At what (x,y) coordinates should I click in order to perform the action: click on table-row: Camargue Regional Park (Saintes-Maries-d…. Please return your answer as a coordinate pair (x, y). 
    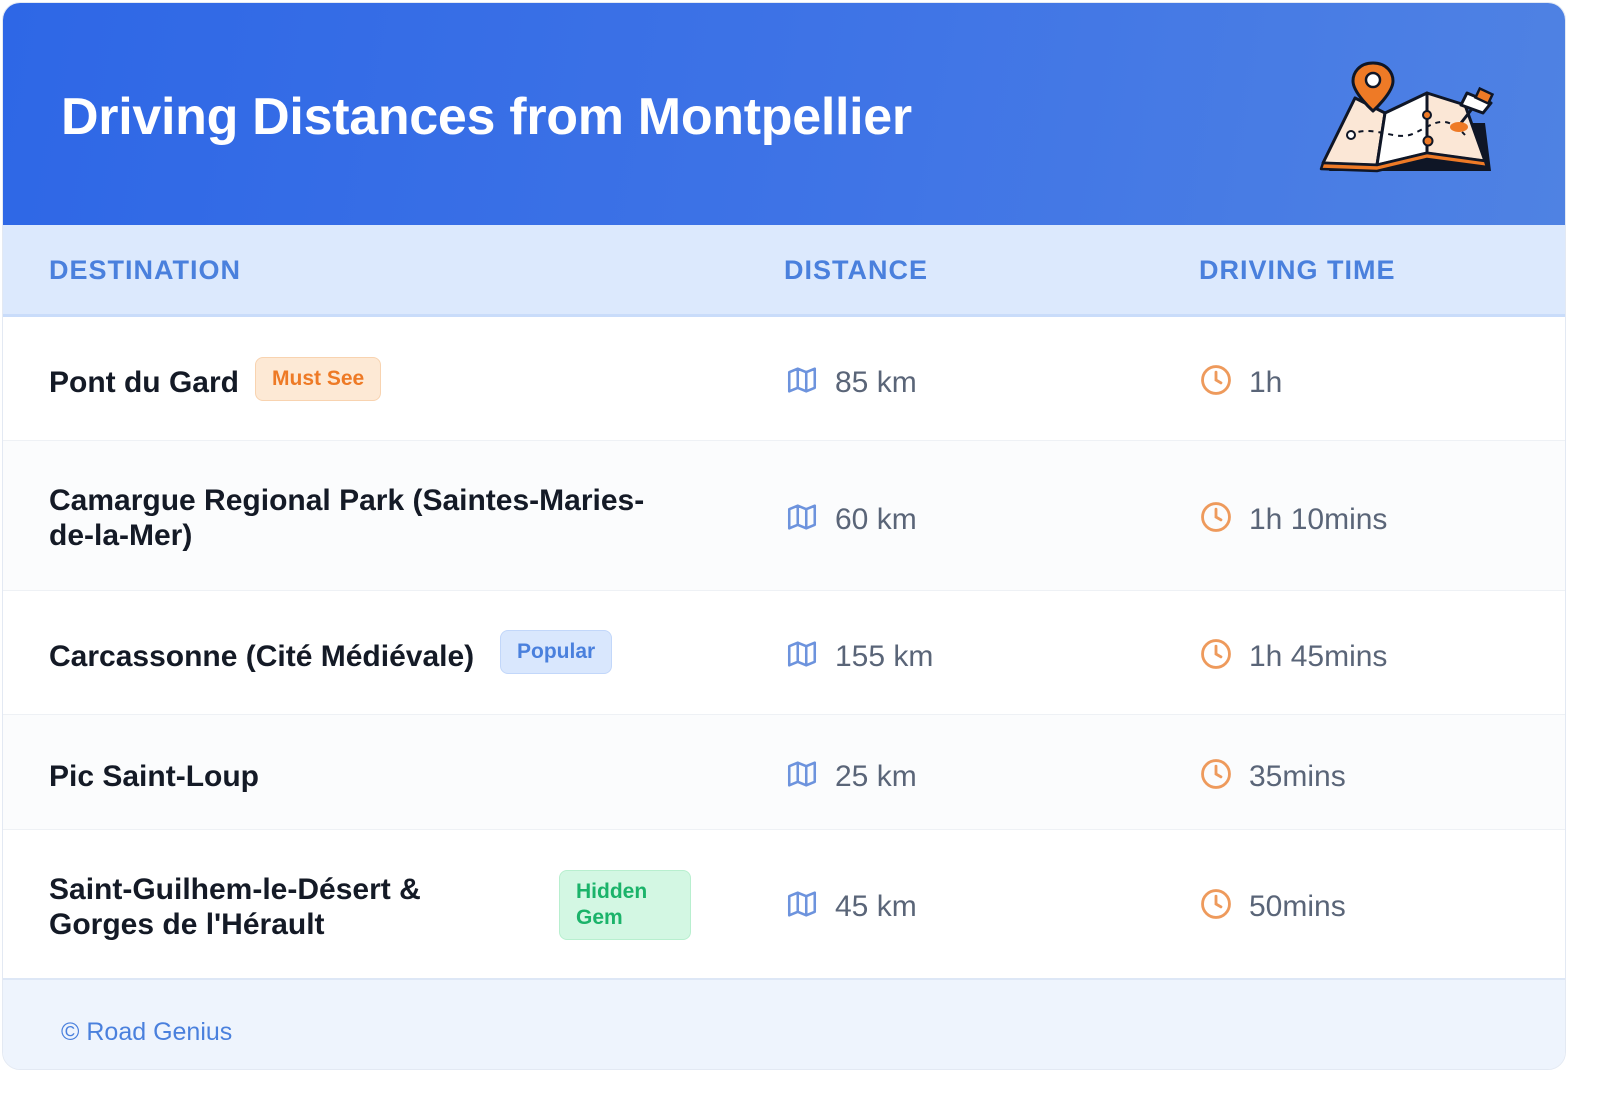
    Looking at the image, I should click on (784, 516).